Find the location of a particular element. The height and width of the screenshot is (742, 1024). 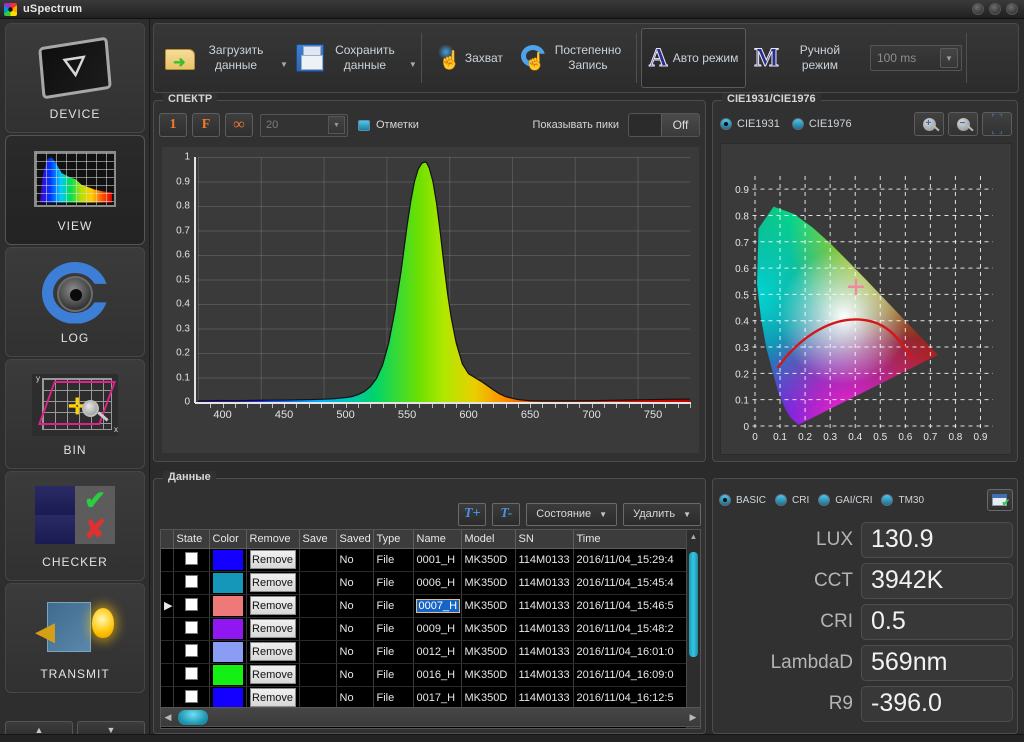

auto-mode-button: A Авто режим is located at coordinates (693, 58).